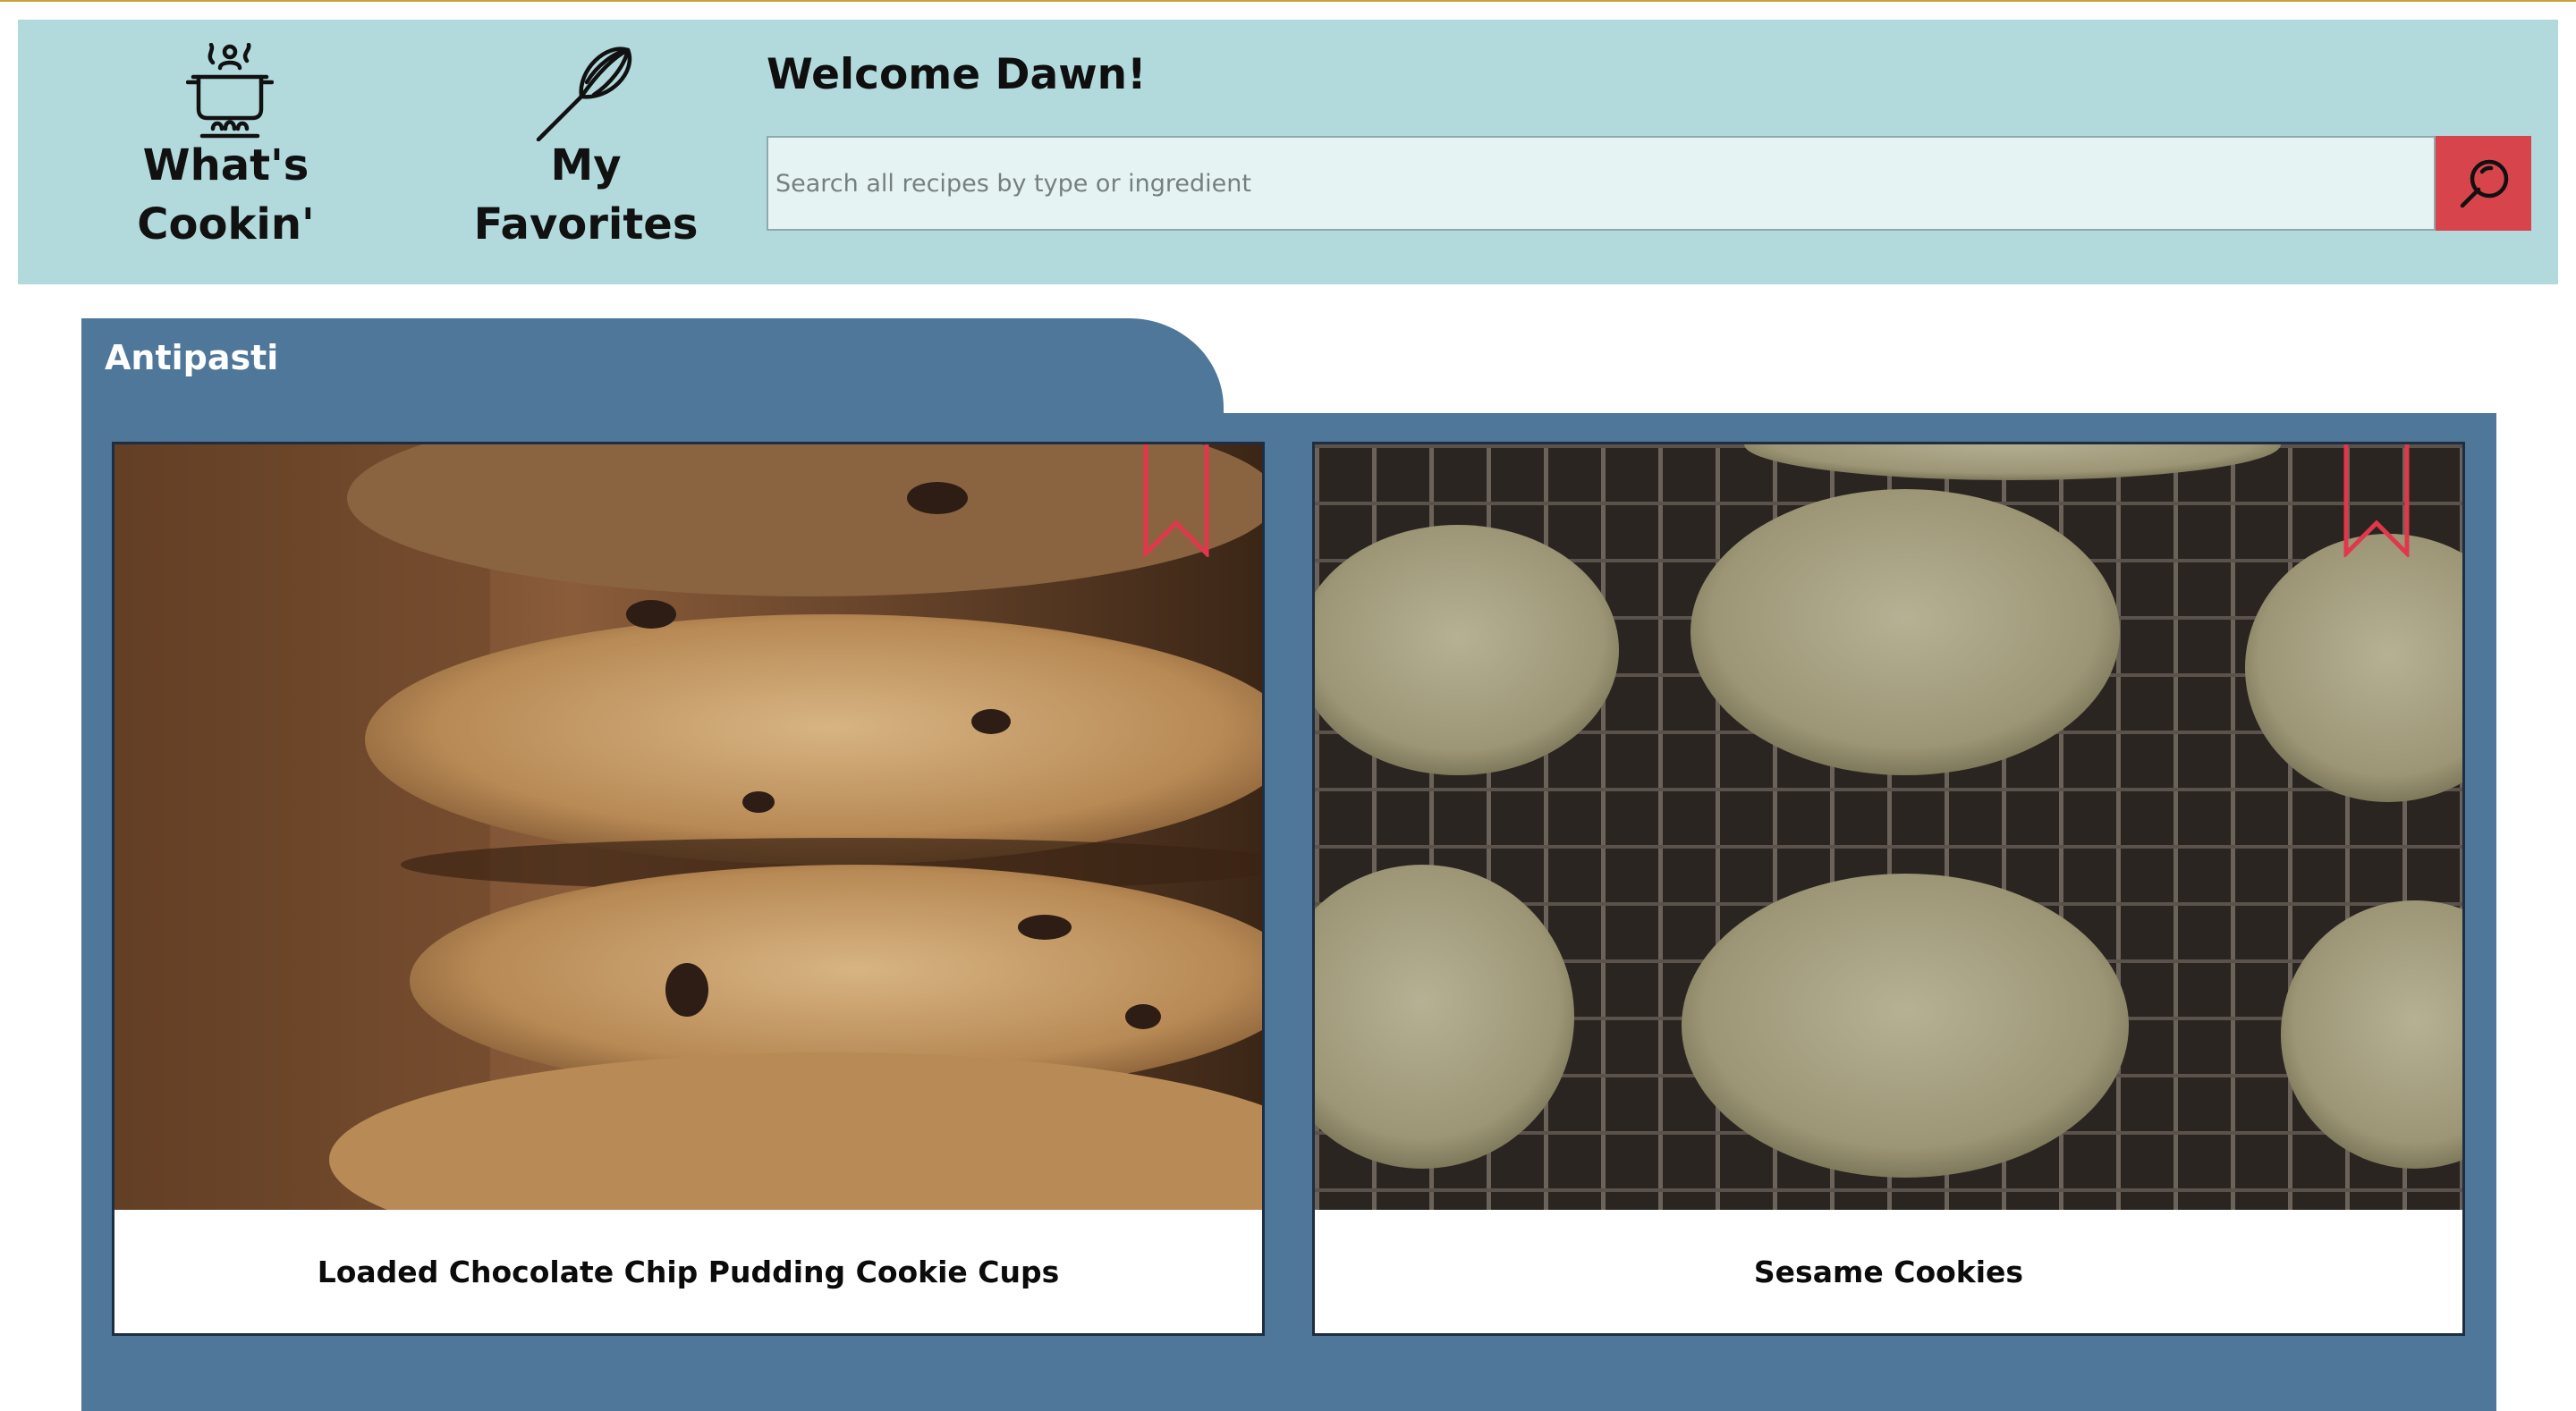 The image size is (2576, 1411). What do you see at coordinates (1288, 1) in the screenshot?
I see `top-accent-rule` at bounding box center [1288, 1].